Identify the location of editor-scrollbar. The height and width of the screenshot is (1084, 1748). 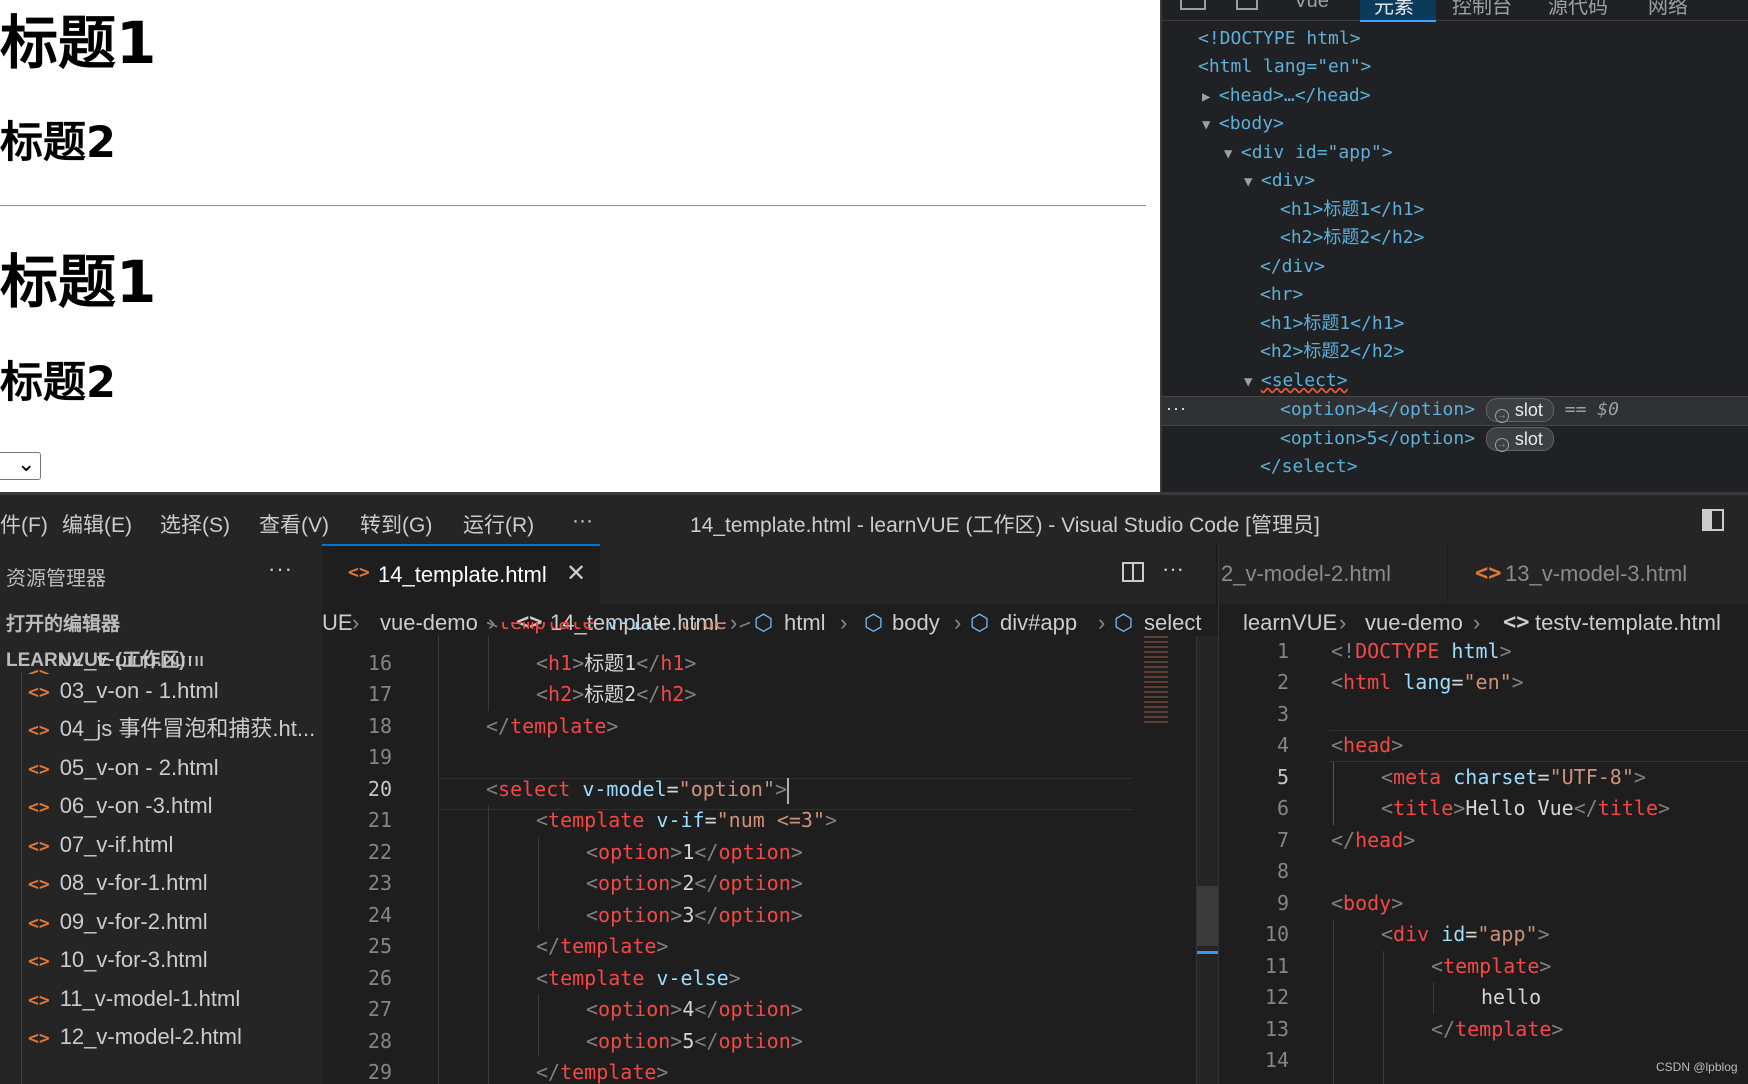
(1207, 860).